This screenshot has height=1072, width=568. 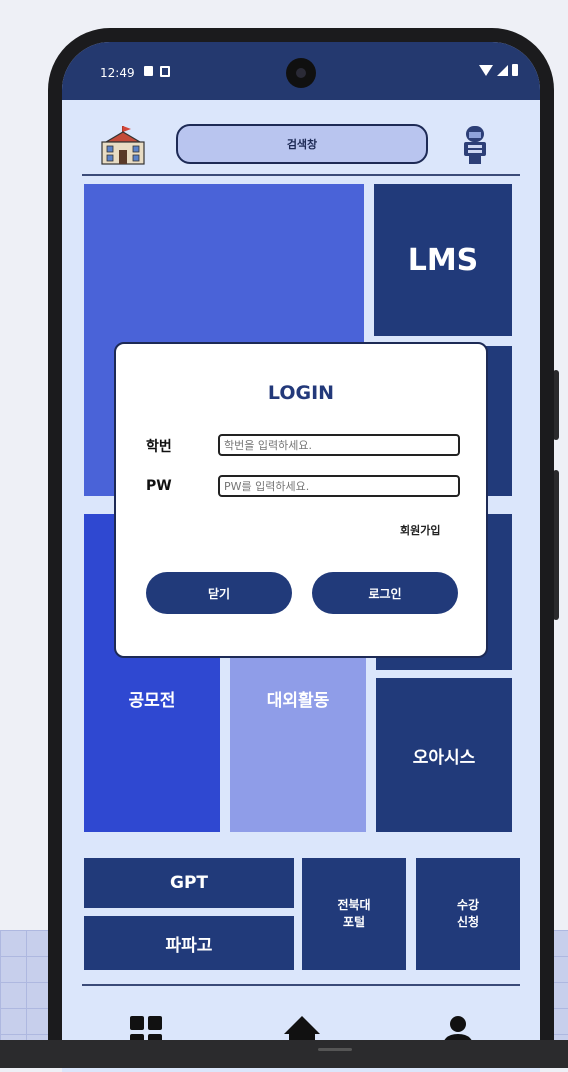 I want to click on registration-tile: 수강 신청, so click(x=468, y=914).